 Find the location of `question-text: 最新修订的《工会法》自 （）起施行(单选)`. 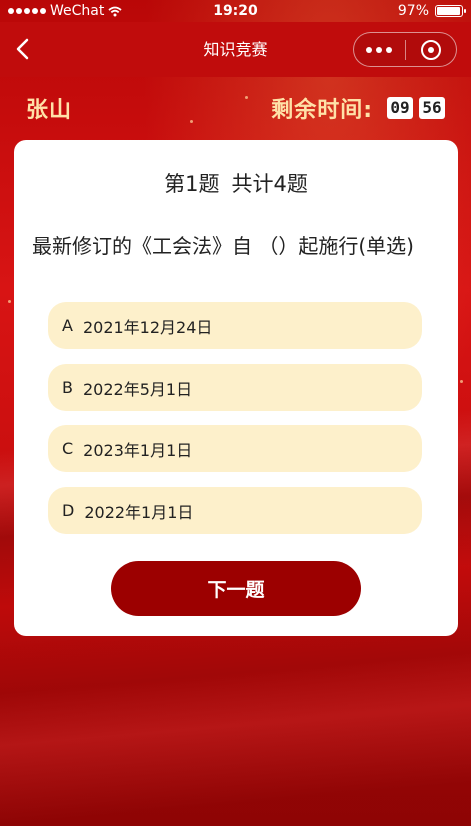

question-text: 最新修订的《工会法》自 （）起施行(单选) is located at coordinates (223, 246).